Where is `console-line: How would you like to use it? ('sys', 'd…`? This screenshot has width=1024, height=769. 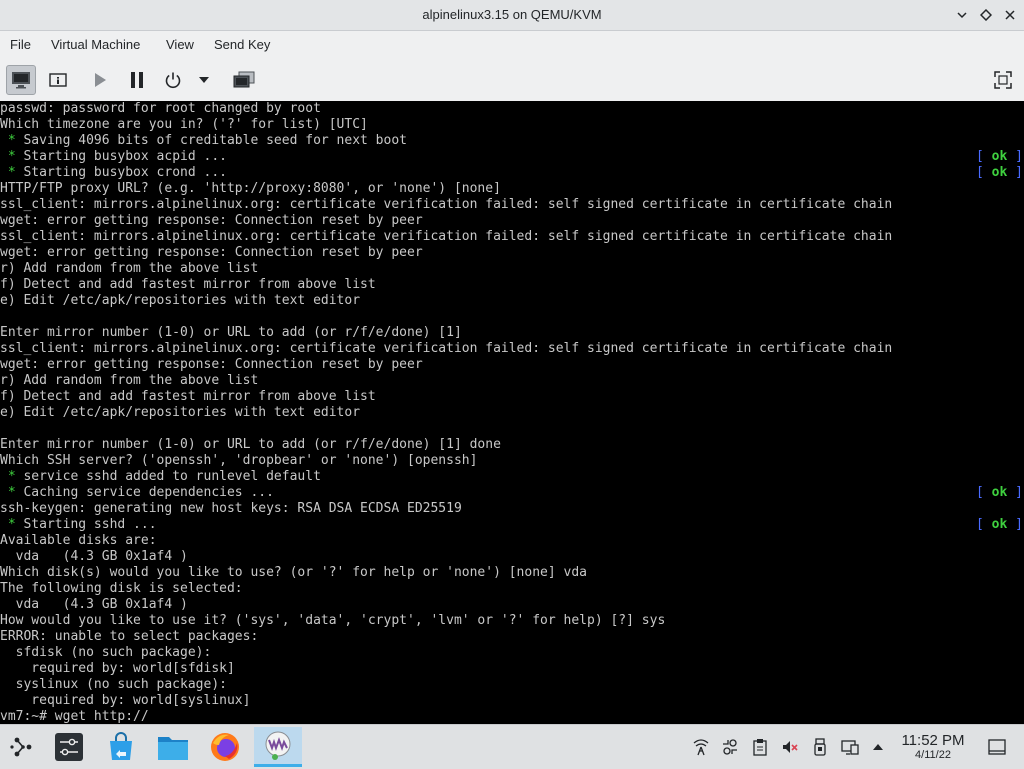
console-line: How would you like to use it? ('sys', 'd… is located at coordinates (332, 621).